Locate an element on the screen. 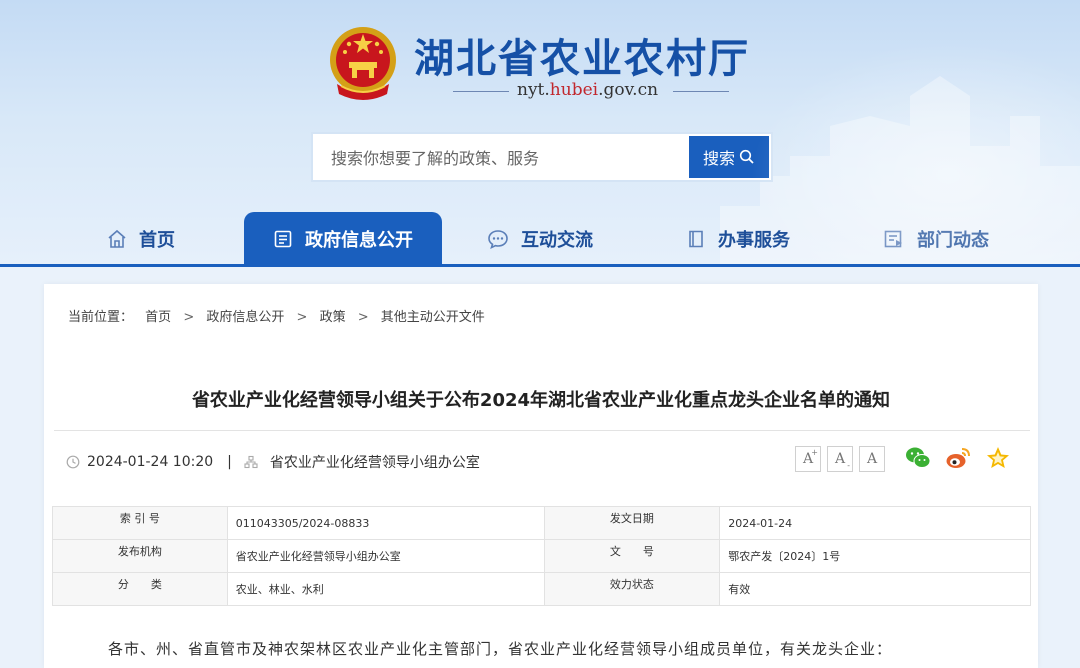  site-url: nyt.hubei.gov.cn is located at coordinates (591, 92).